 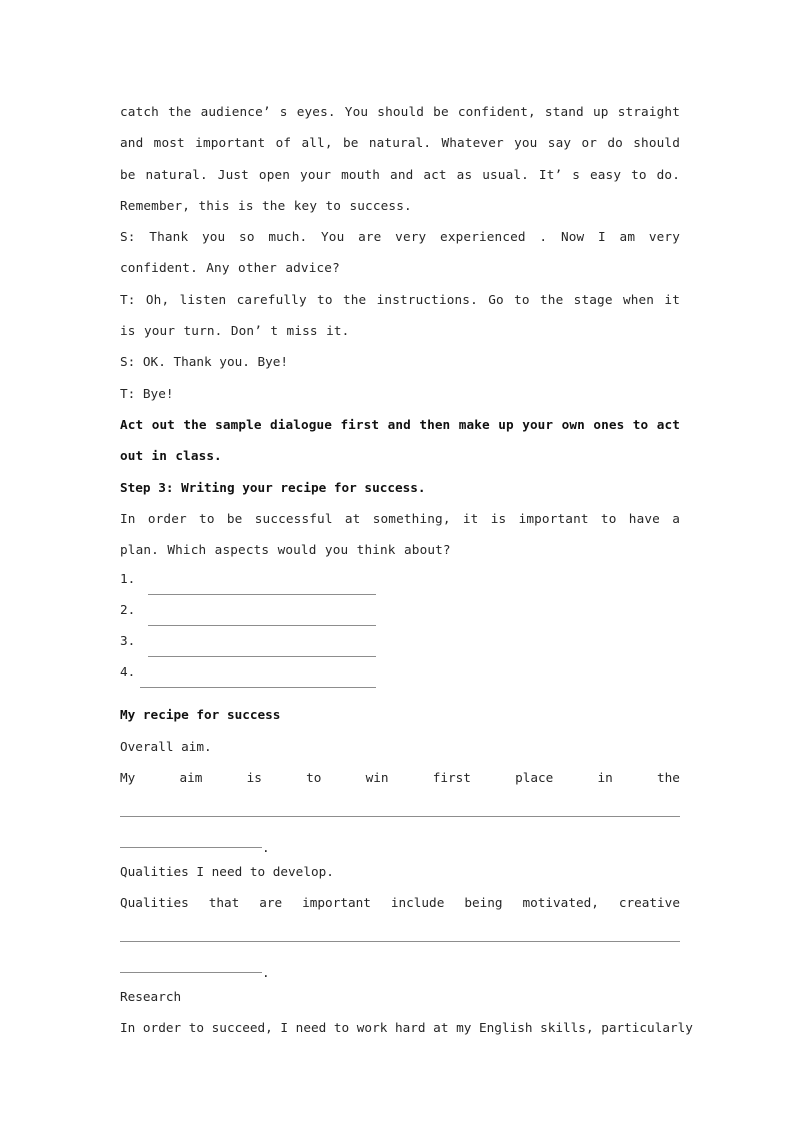 I want to click on list-item-number: 1., so click(x=128, y=579).